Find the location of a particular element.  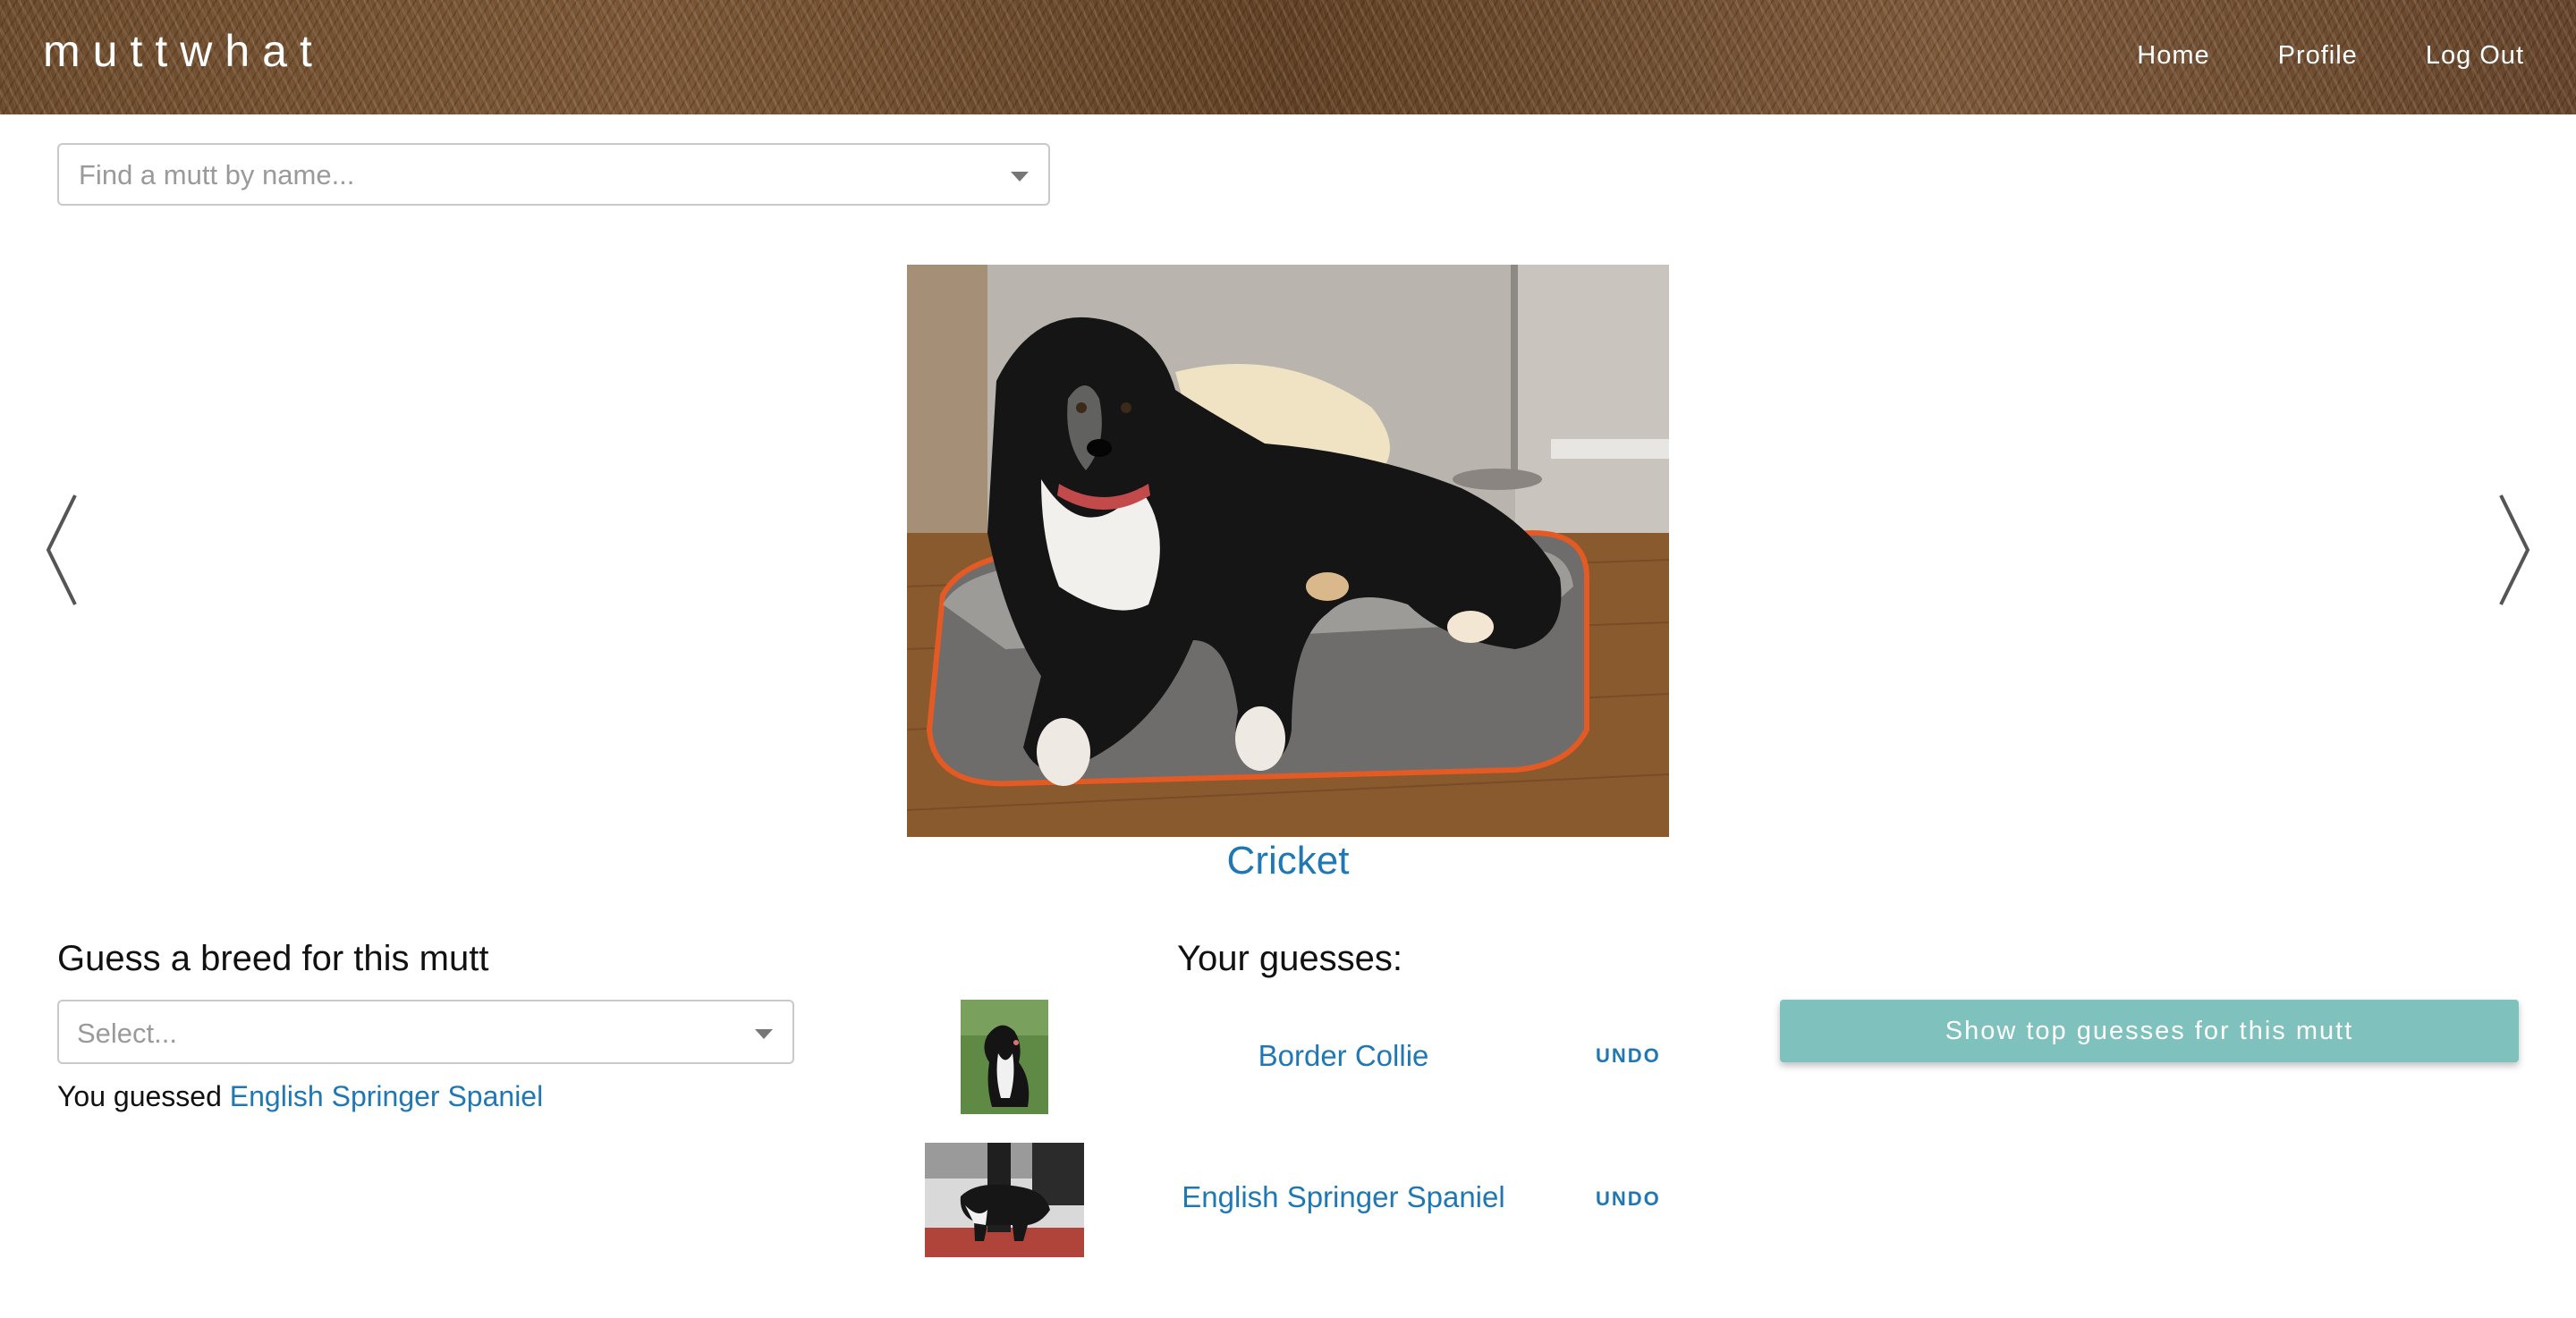

nav-logout-link: Log Out is located at coordinates (2475, 56).